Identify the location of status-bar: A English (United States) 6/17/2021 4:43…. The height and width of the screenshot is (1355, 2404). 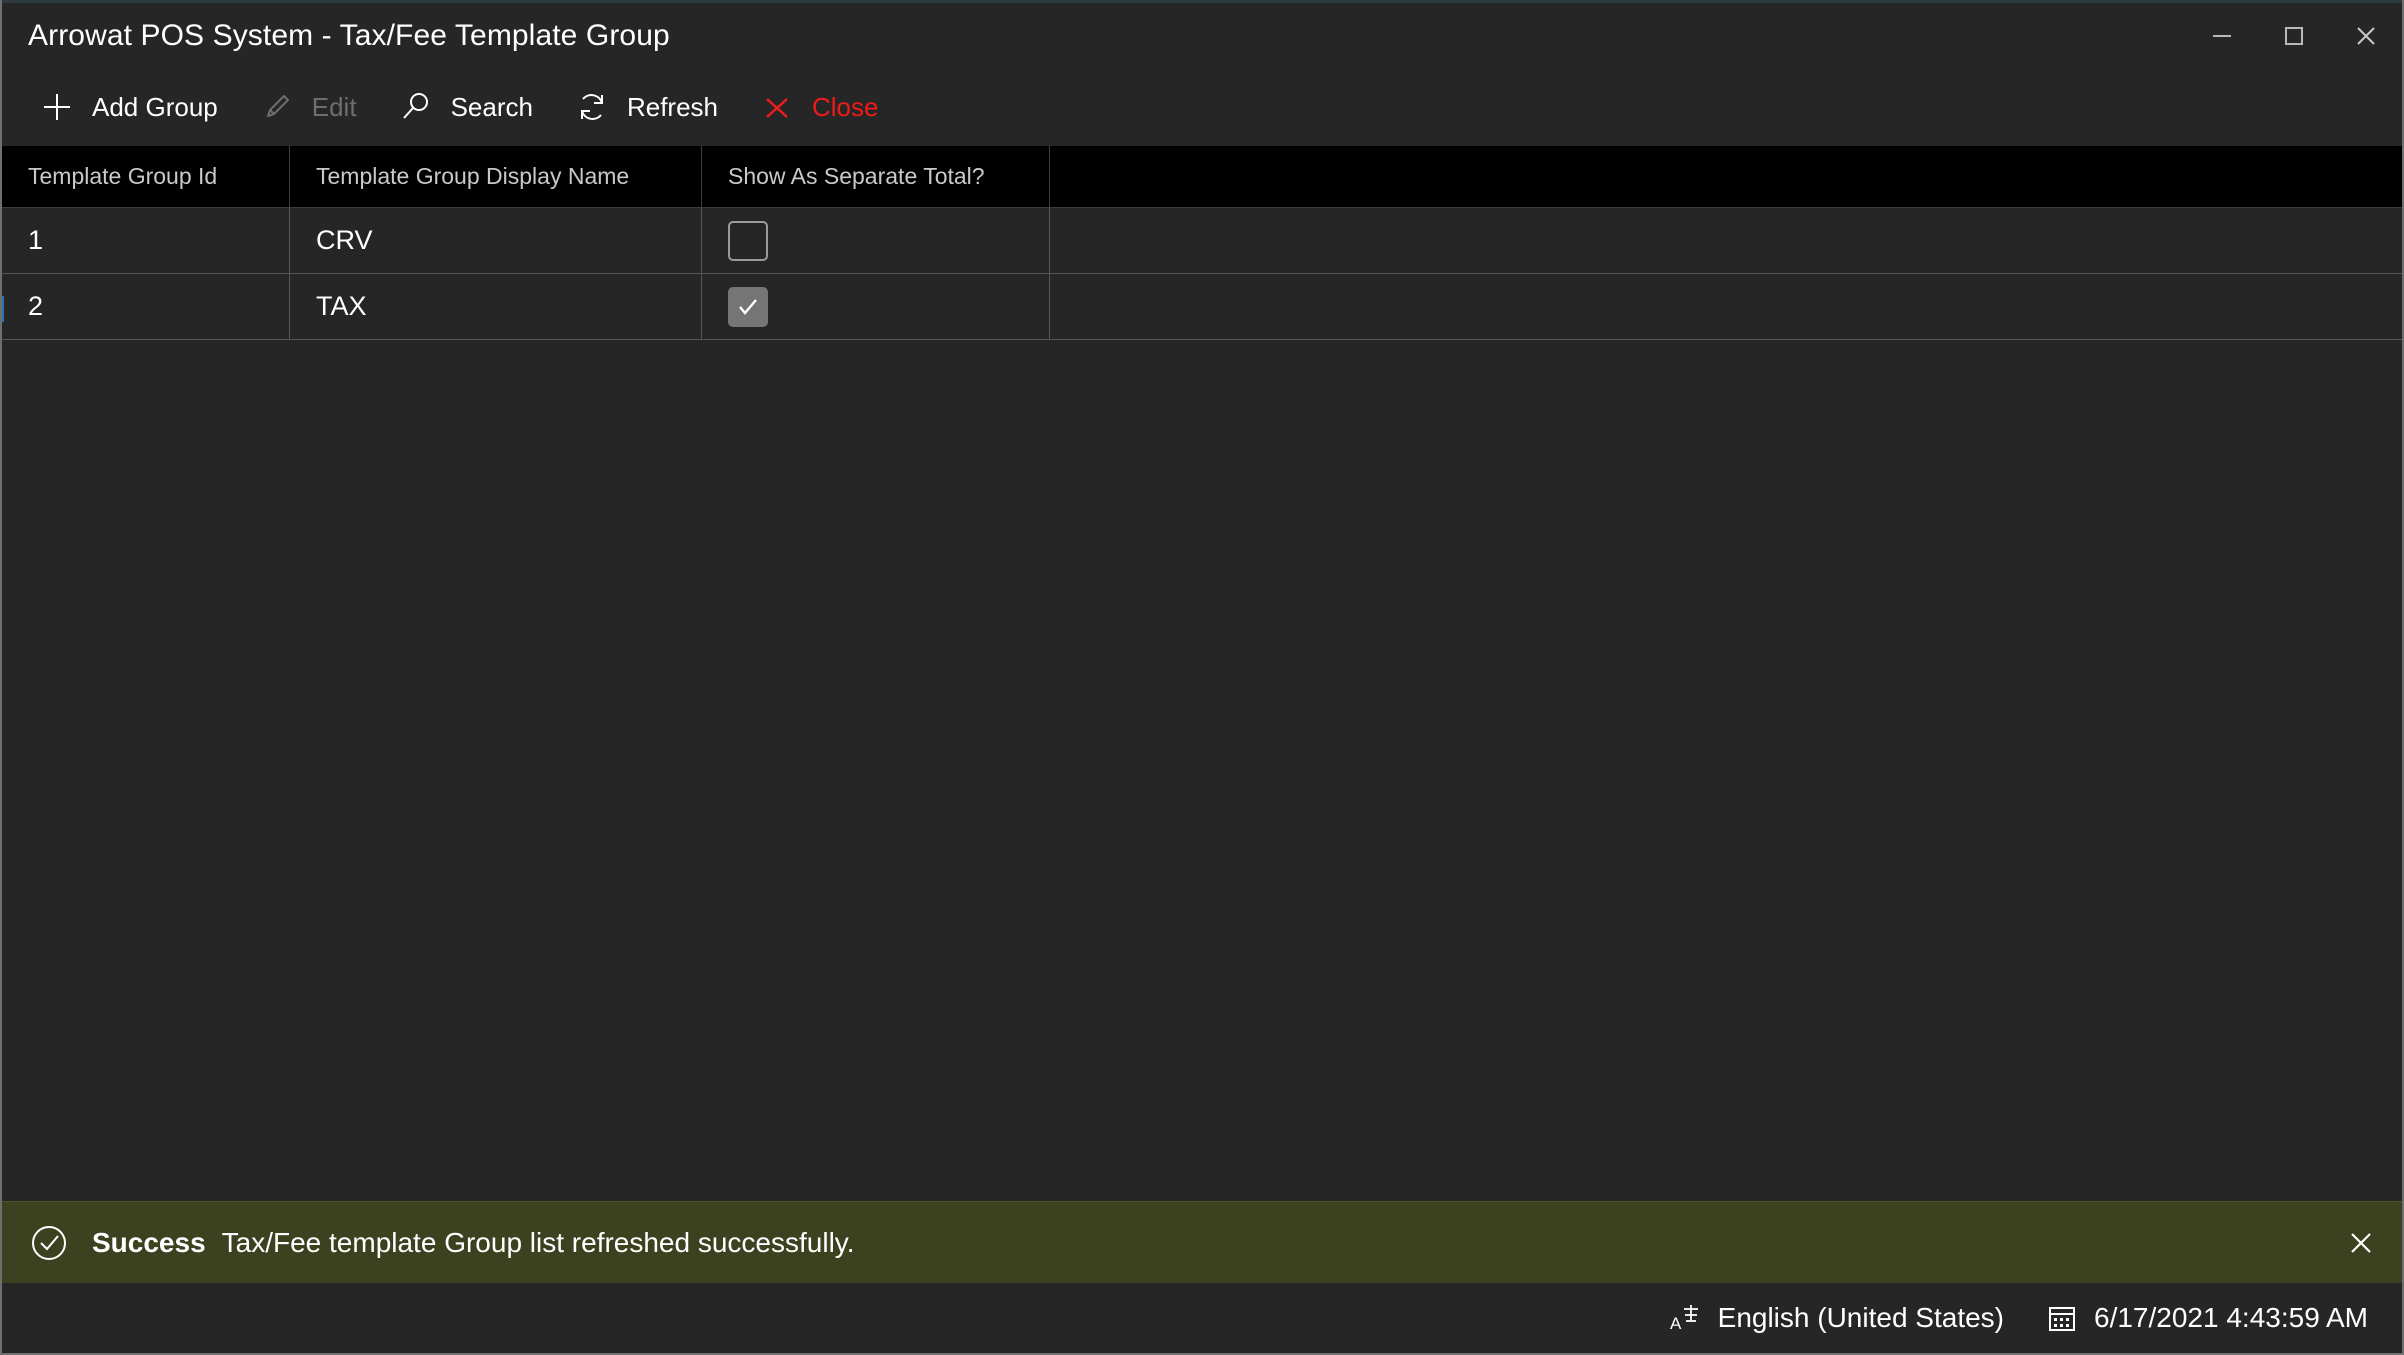
(1202, 1318).